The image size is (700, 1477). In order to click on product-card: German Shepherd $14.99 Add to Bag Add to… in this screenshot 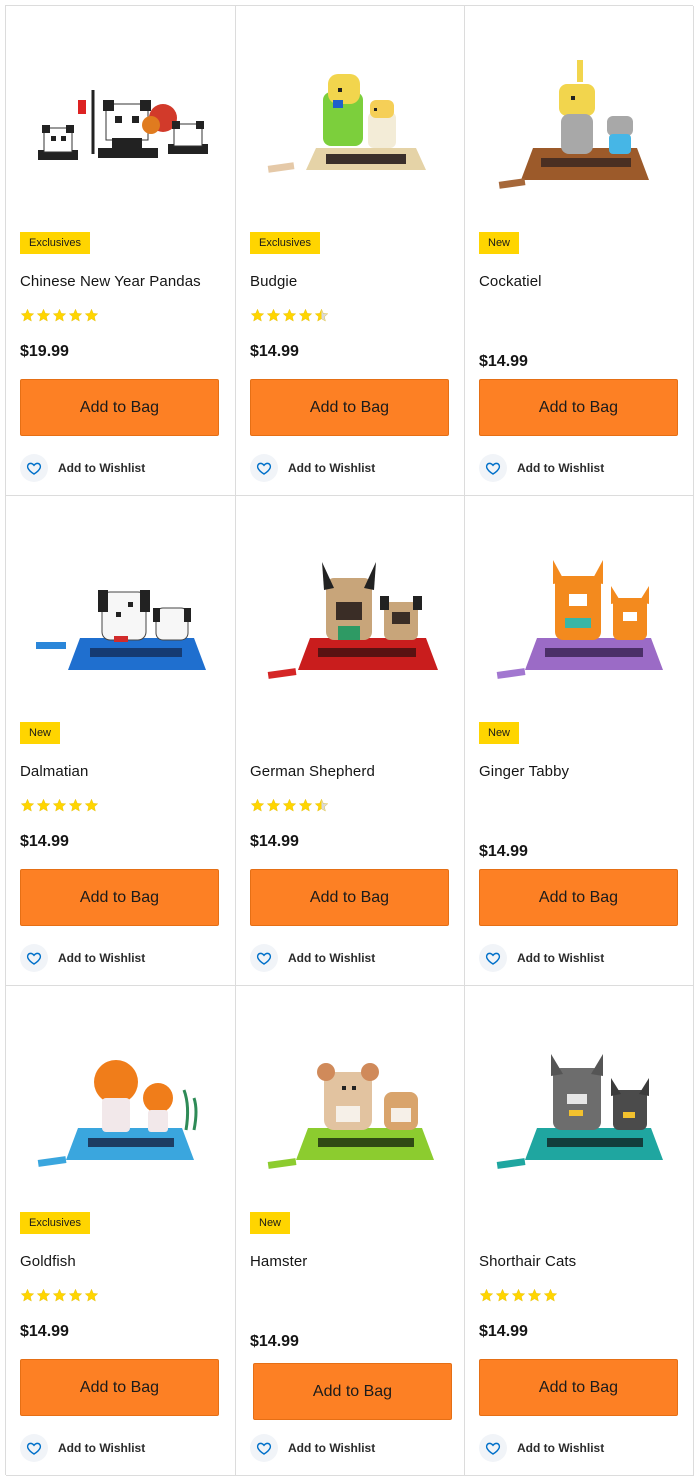, I will do `click(350, 741)`.